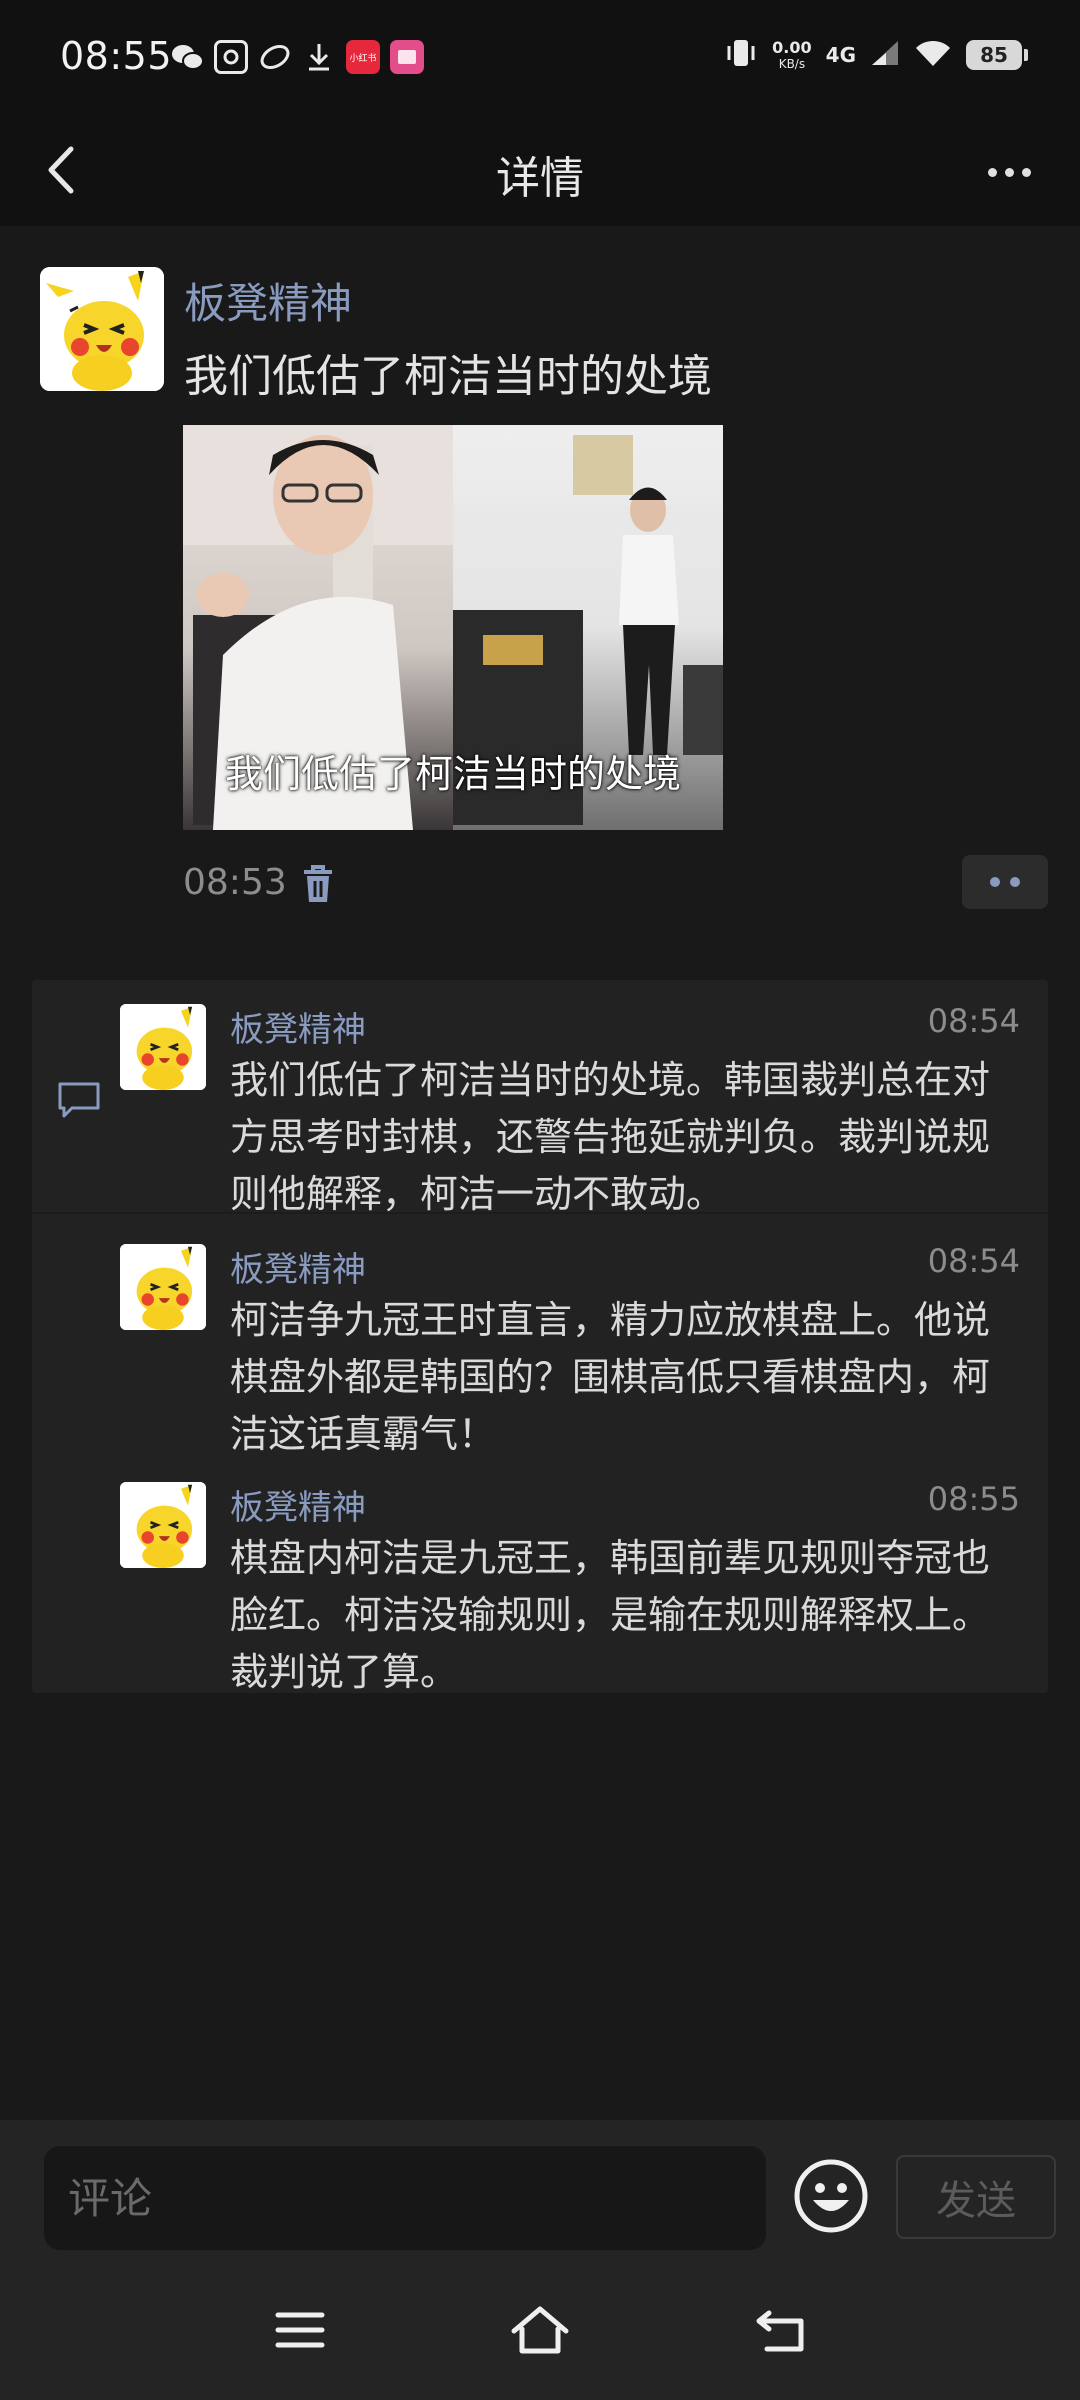 This screenshot has height=2400, width=1080. What do you see at coordinates (231, 57) in the screenshot?
I see `qr-app-icon` at bounding box center [231, 57].